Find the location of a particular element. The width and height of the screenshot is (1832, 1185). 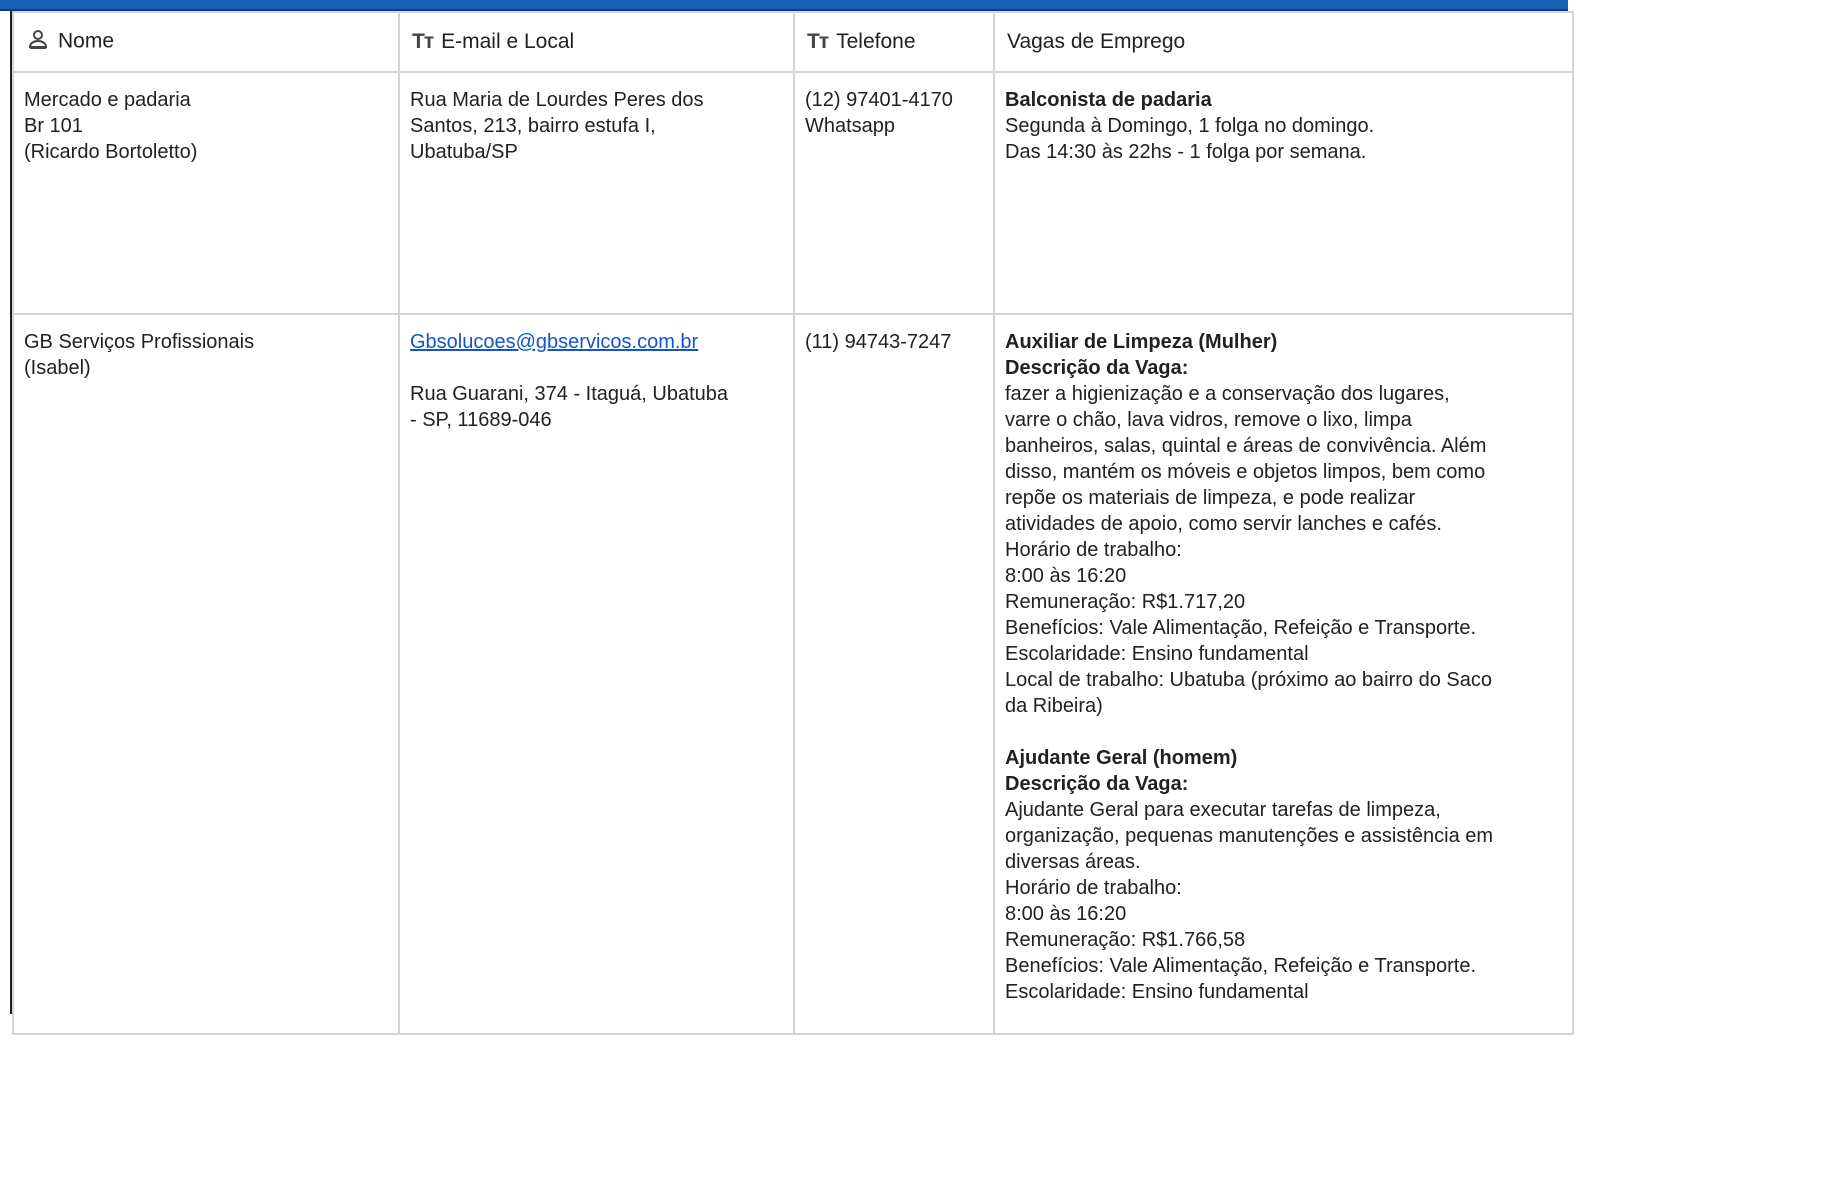

job-detail-line: Remuneração: R$1.766,58 is located at coordinates (1125, 940).